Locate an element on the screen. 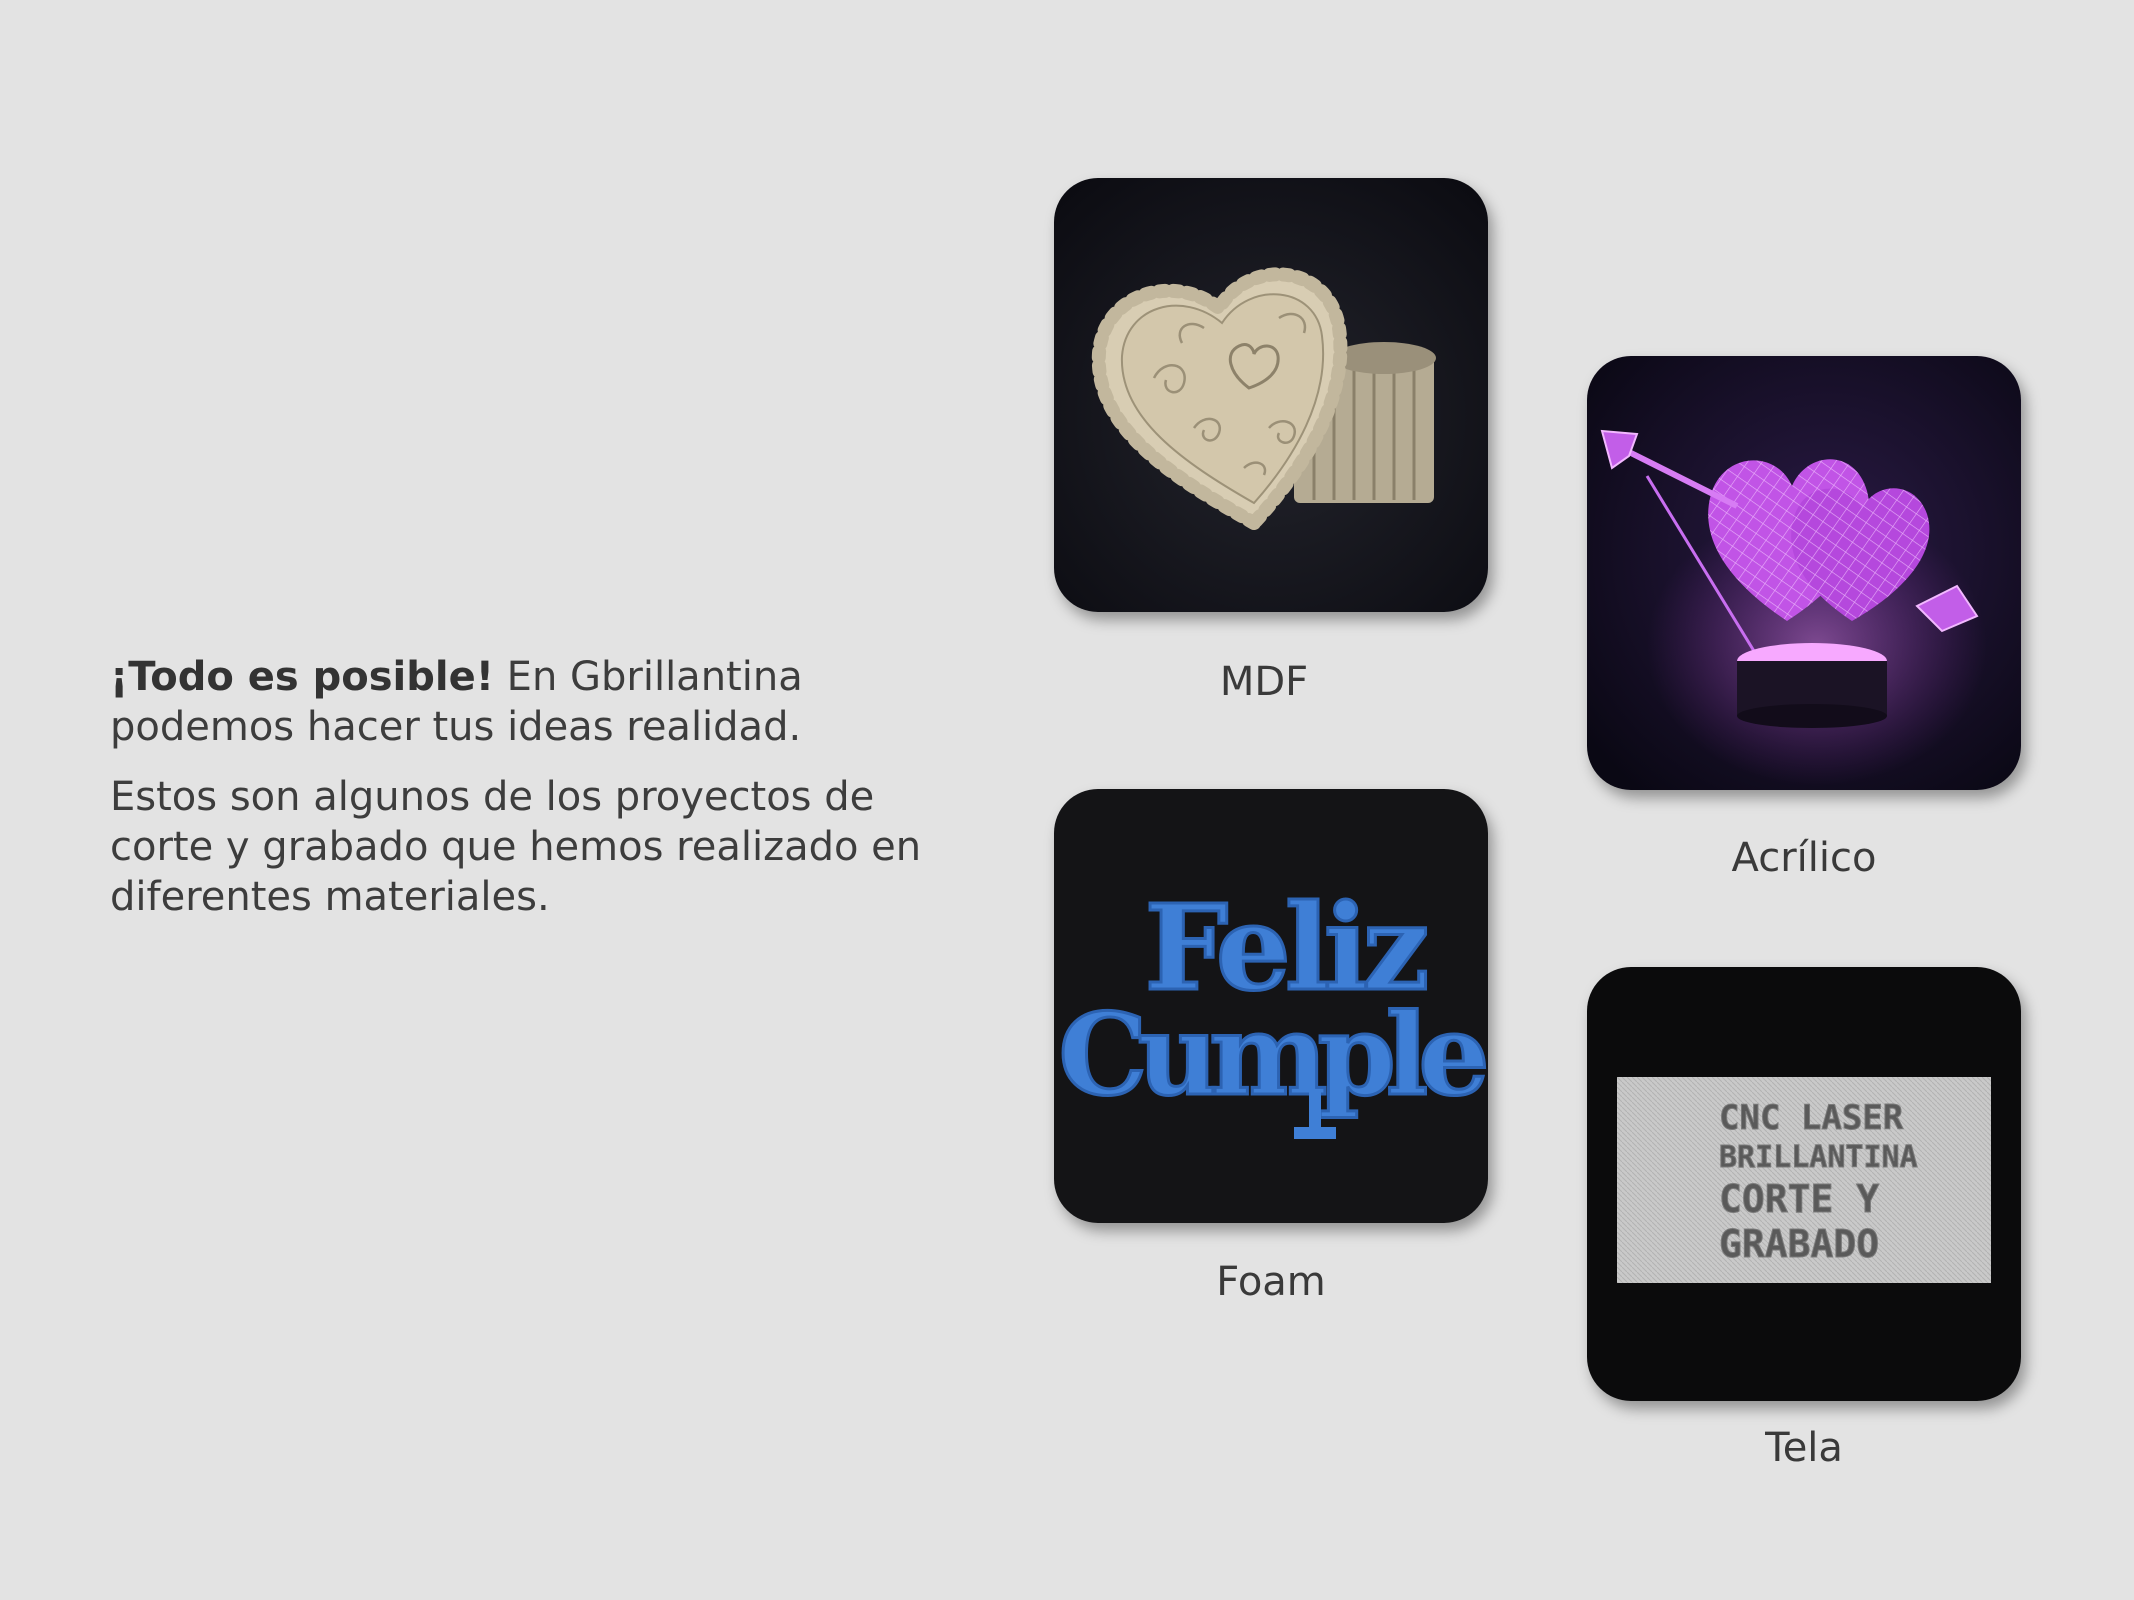  engraved-fabric-image: CNC LASER BRILLANTINA CORTE Y GRABADO is located at coordinates (1804, 1184).